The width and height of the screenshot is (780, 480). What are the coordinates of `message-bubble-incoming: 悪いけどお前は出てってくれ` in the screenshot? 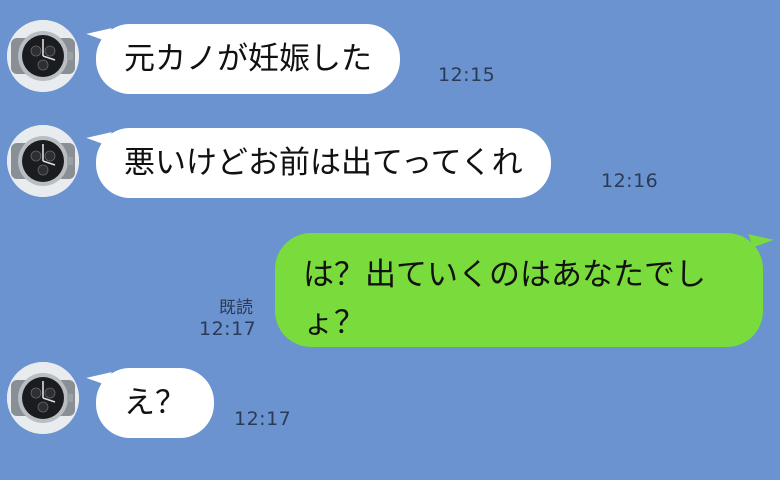 It's located at (323, 163).